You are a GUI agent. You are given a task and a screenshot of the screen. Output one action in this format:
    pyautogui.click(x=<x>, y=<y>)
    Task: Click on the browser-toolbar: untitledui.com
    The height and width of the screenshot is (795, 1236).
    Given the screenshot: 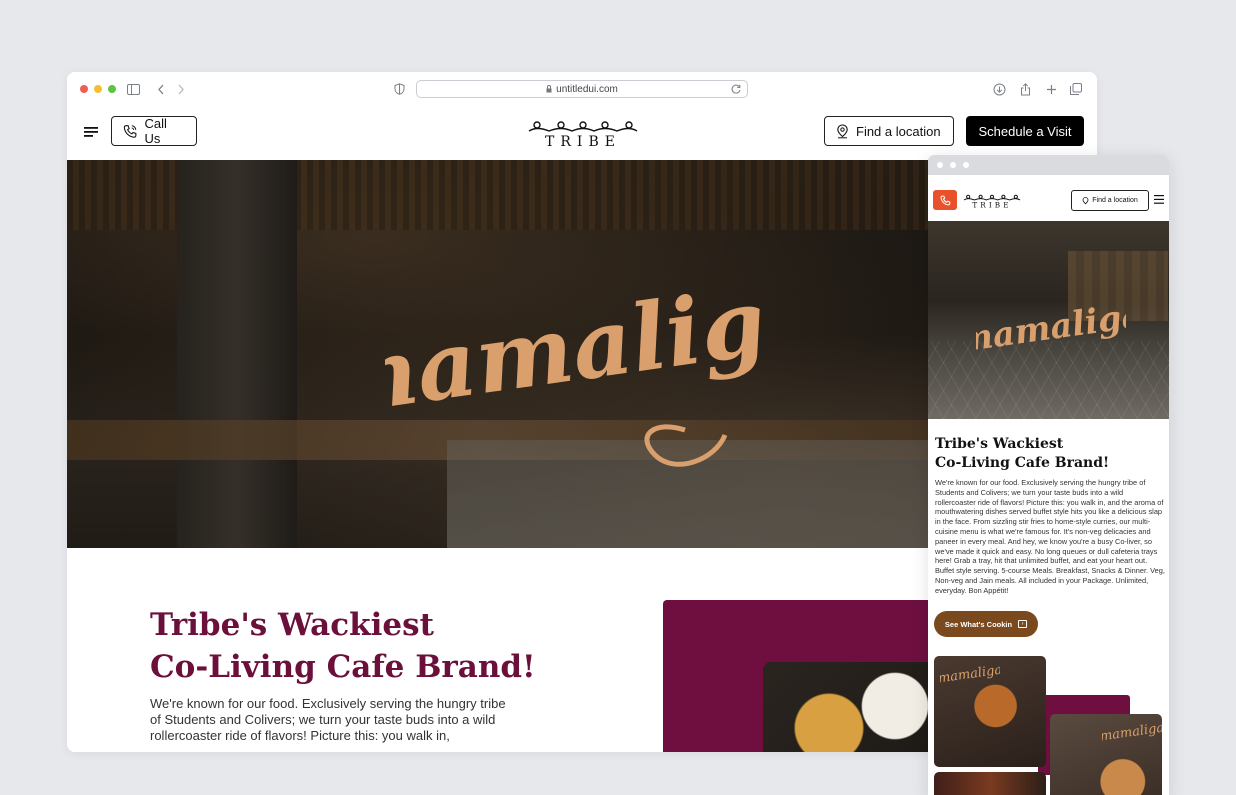 What is the action you would take?
    pyautogui.click(x=582, y=89)
    